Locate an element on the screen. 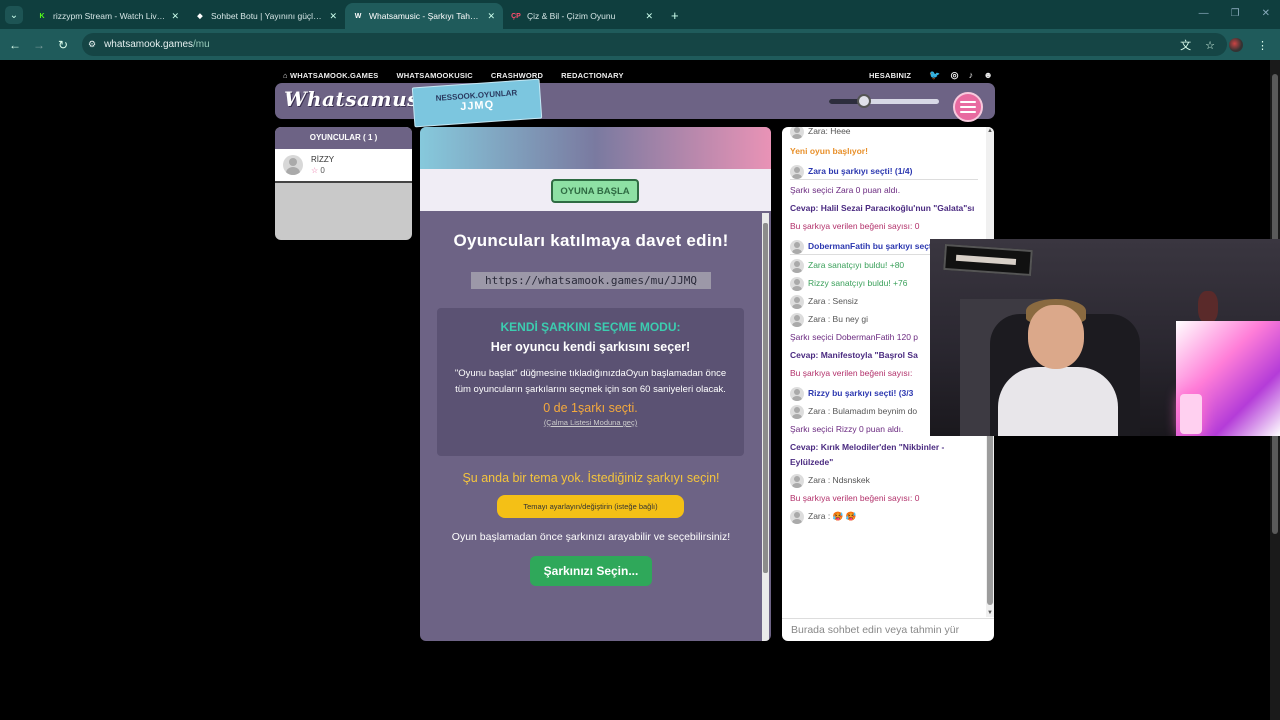 This screenshot has height=720, width=1280. chat-message: Şarkı seçici Zara 0 puan aldı. is located at coordinates (884, 190).